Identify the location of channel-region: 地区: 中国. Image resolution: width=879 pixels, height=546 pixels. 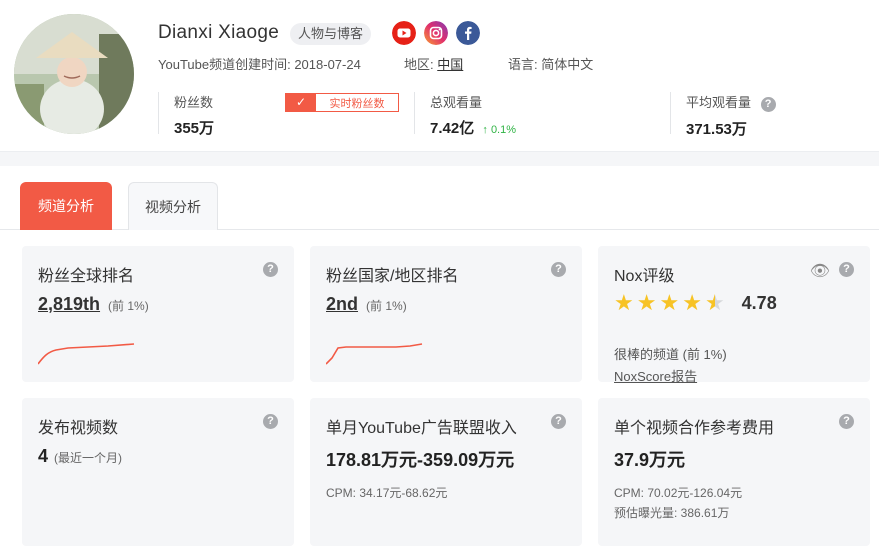
(433, 63).